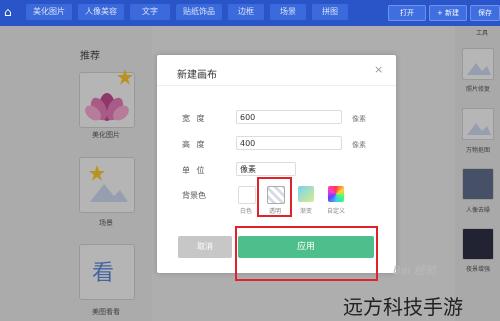  What do you see at coordinates (194, 170) in the screenshot?
I see `unit-label: 单 位` at bounding box center [194, 170].